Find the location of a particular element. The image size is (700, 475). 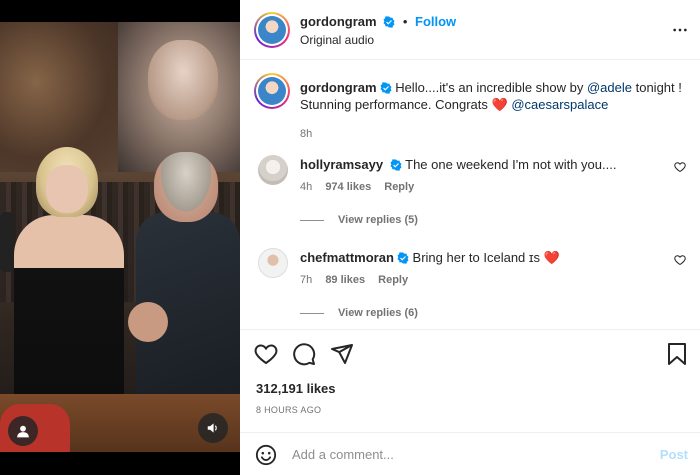

user-tags-button is located at coordinates (23, 431).